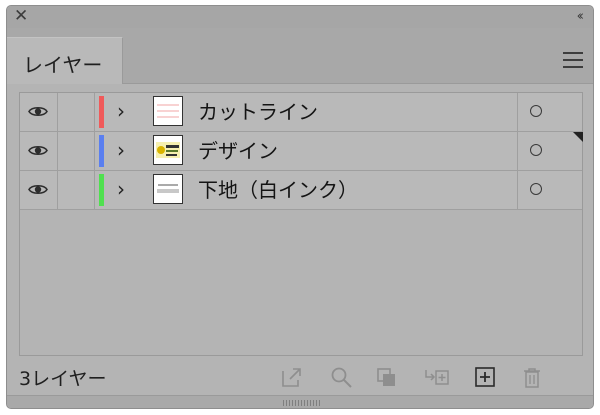  Describe the element at coordinates (258, 112) in the screenshot. I see `layer-name: カットライン` at that location.